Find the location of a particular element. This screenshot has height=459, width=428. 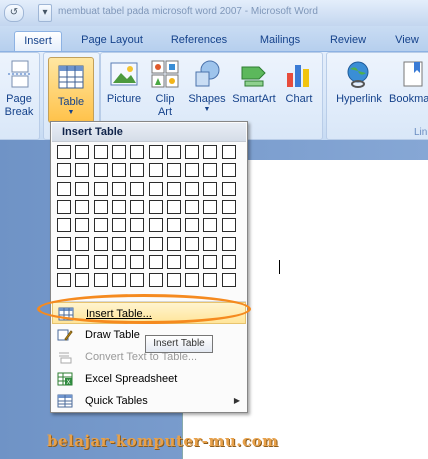

tab-references: References is located at coordinates (199, 41).